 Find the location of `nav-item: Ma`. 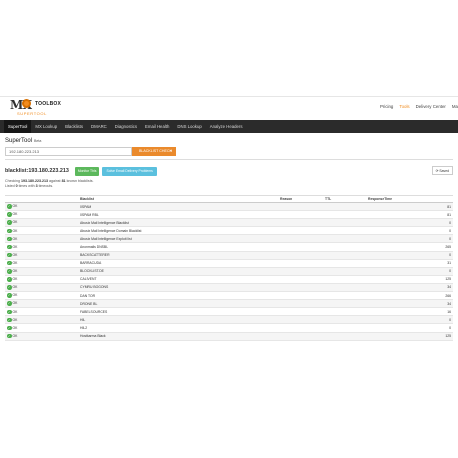

nav-item: Ma is located at coordinates (455, 106).